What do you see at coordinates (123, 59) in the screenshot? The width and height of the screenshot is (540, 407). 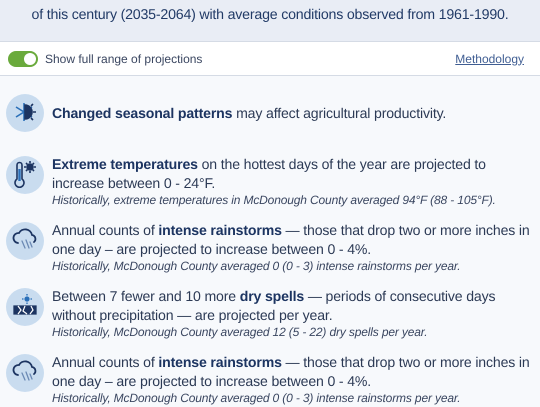 I see `toggle-label: Show full range of projections` at bounding box center [123, 59].